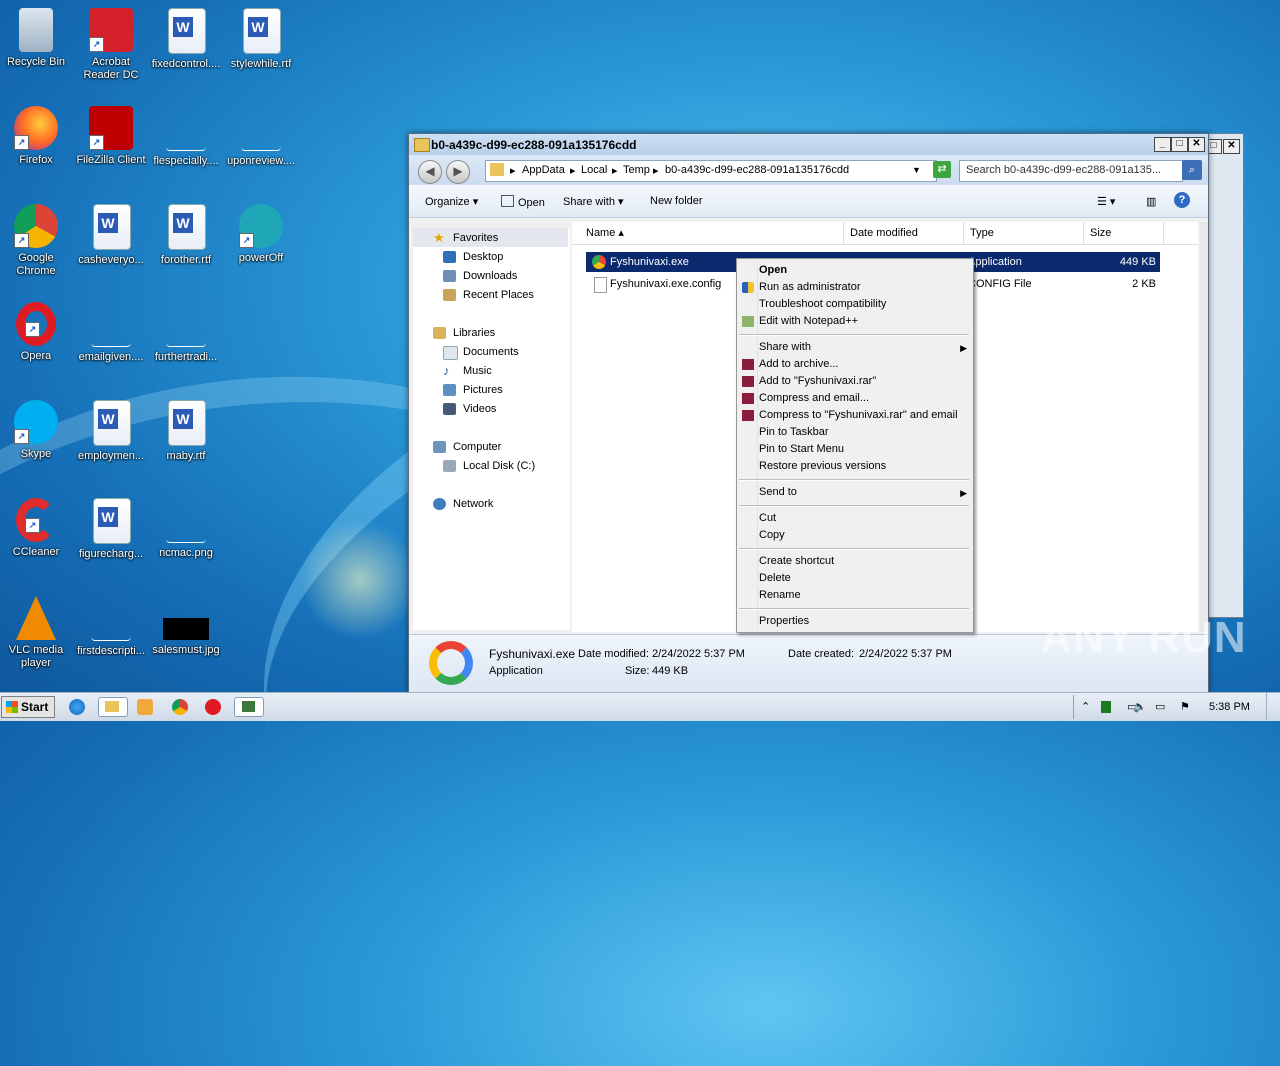  I want to click on desktop-icon-filezilla: ↗ FileZilla Client, so click(111, 136).